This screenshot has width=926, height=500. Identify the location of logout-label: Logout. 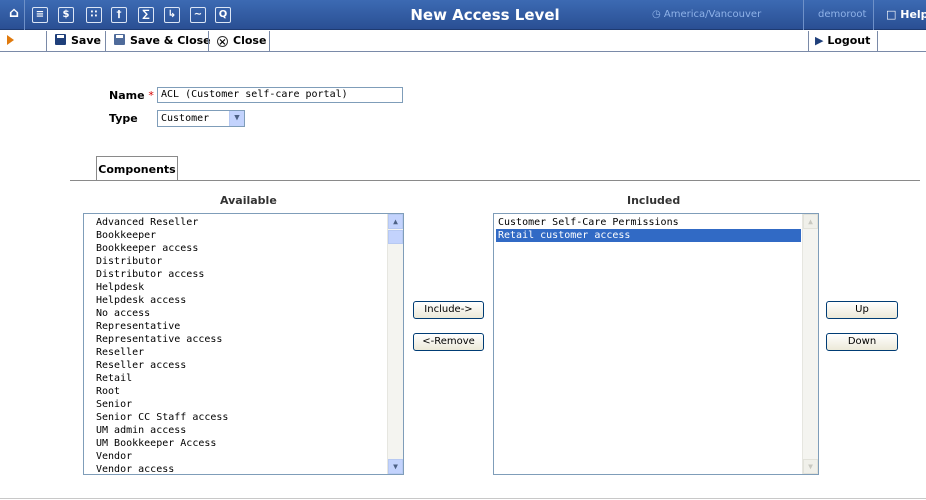
(849, 40).